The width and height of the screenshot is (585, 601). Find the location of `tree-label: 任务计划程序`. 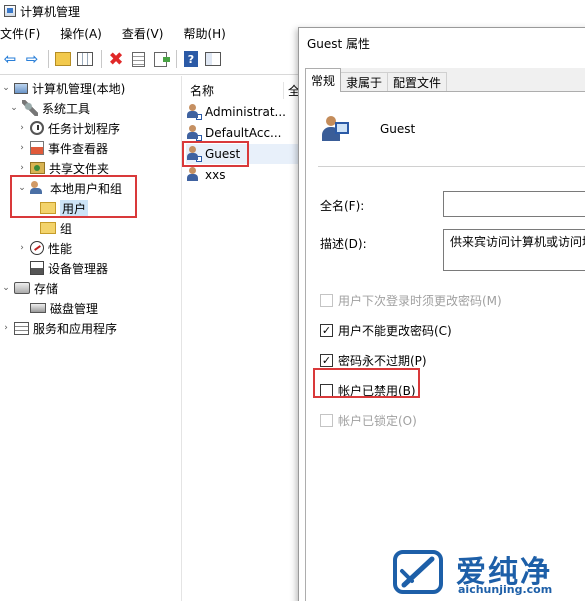

tree-label: 任务计划程序 is located at coordinates (84, 128).